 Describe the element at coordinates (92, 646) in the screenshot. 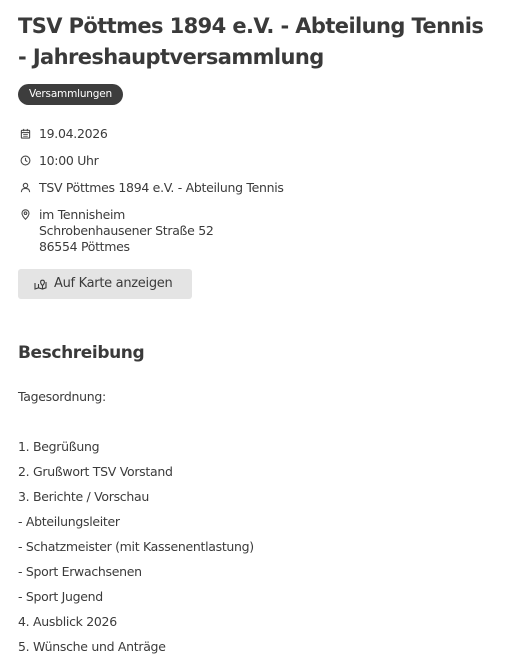

I see `agenda-item: 5. Wünsche und Anträge` at that location.